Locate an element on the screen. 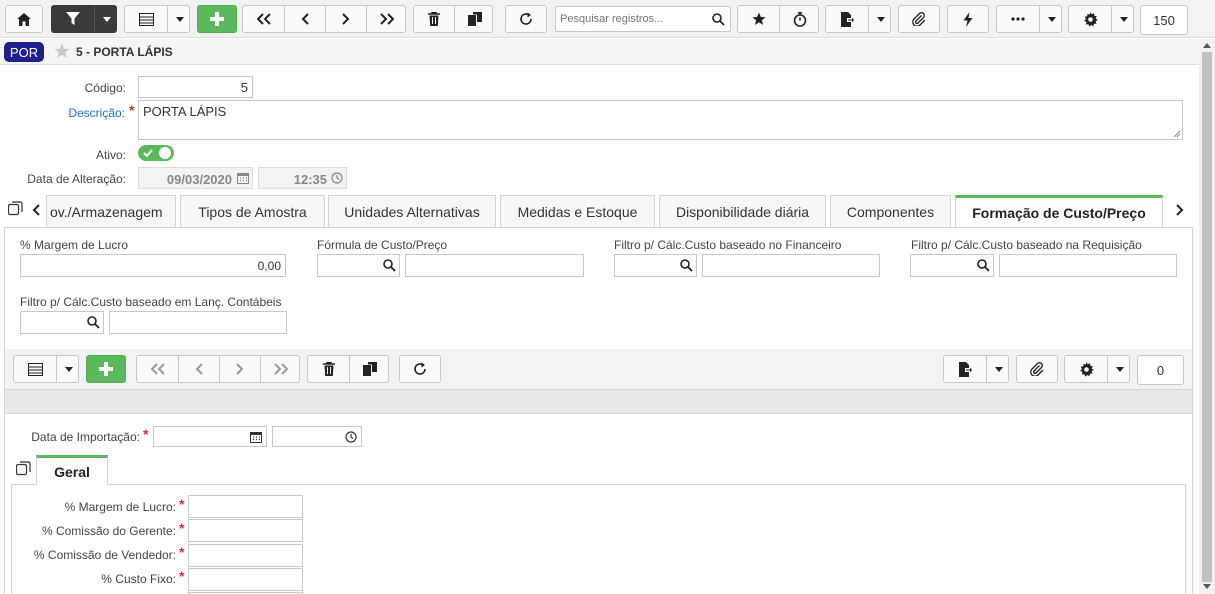 The image size is (1215, 594). first-record-button is located at coordinates (263, 19).